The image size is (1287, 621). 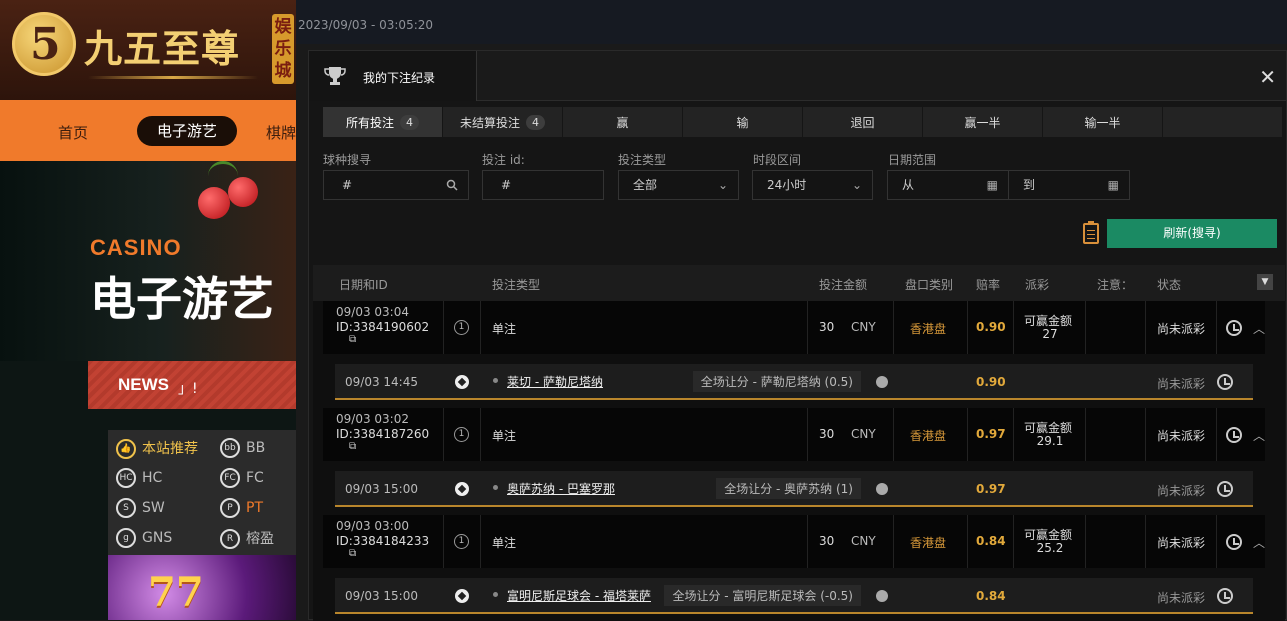 I want to click on datetime-bar: 2023/09/03 - 03:05:20, so click(x=791, y=22).